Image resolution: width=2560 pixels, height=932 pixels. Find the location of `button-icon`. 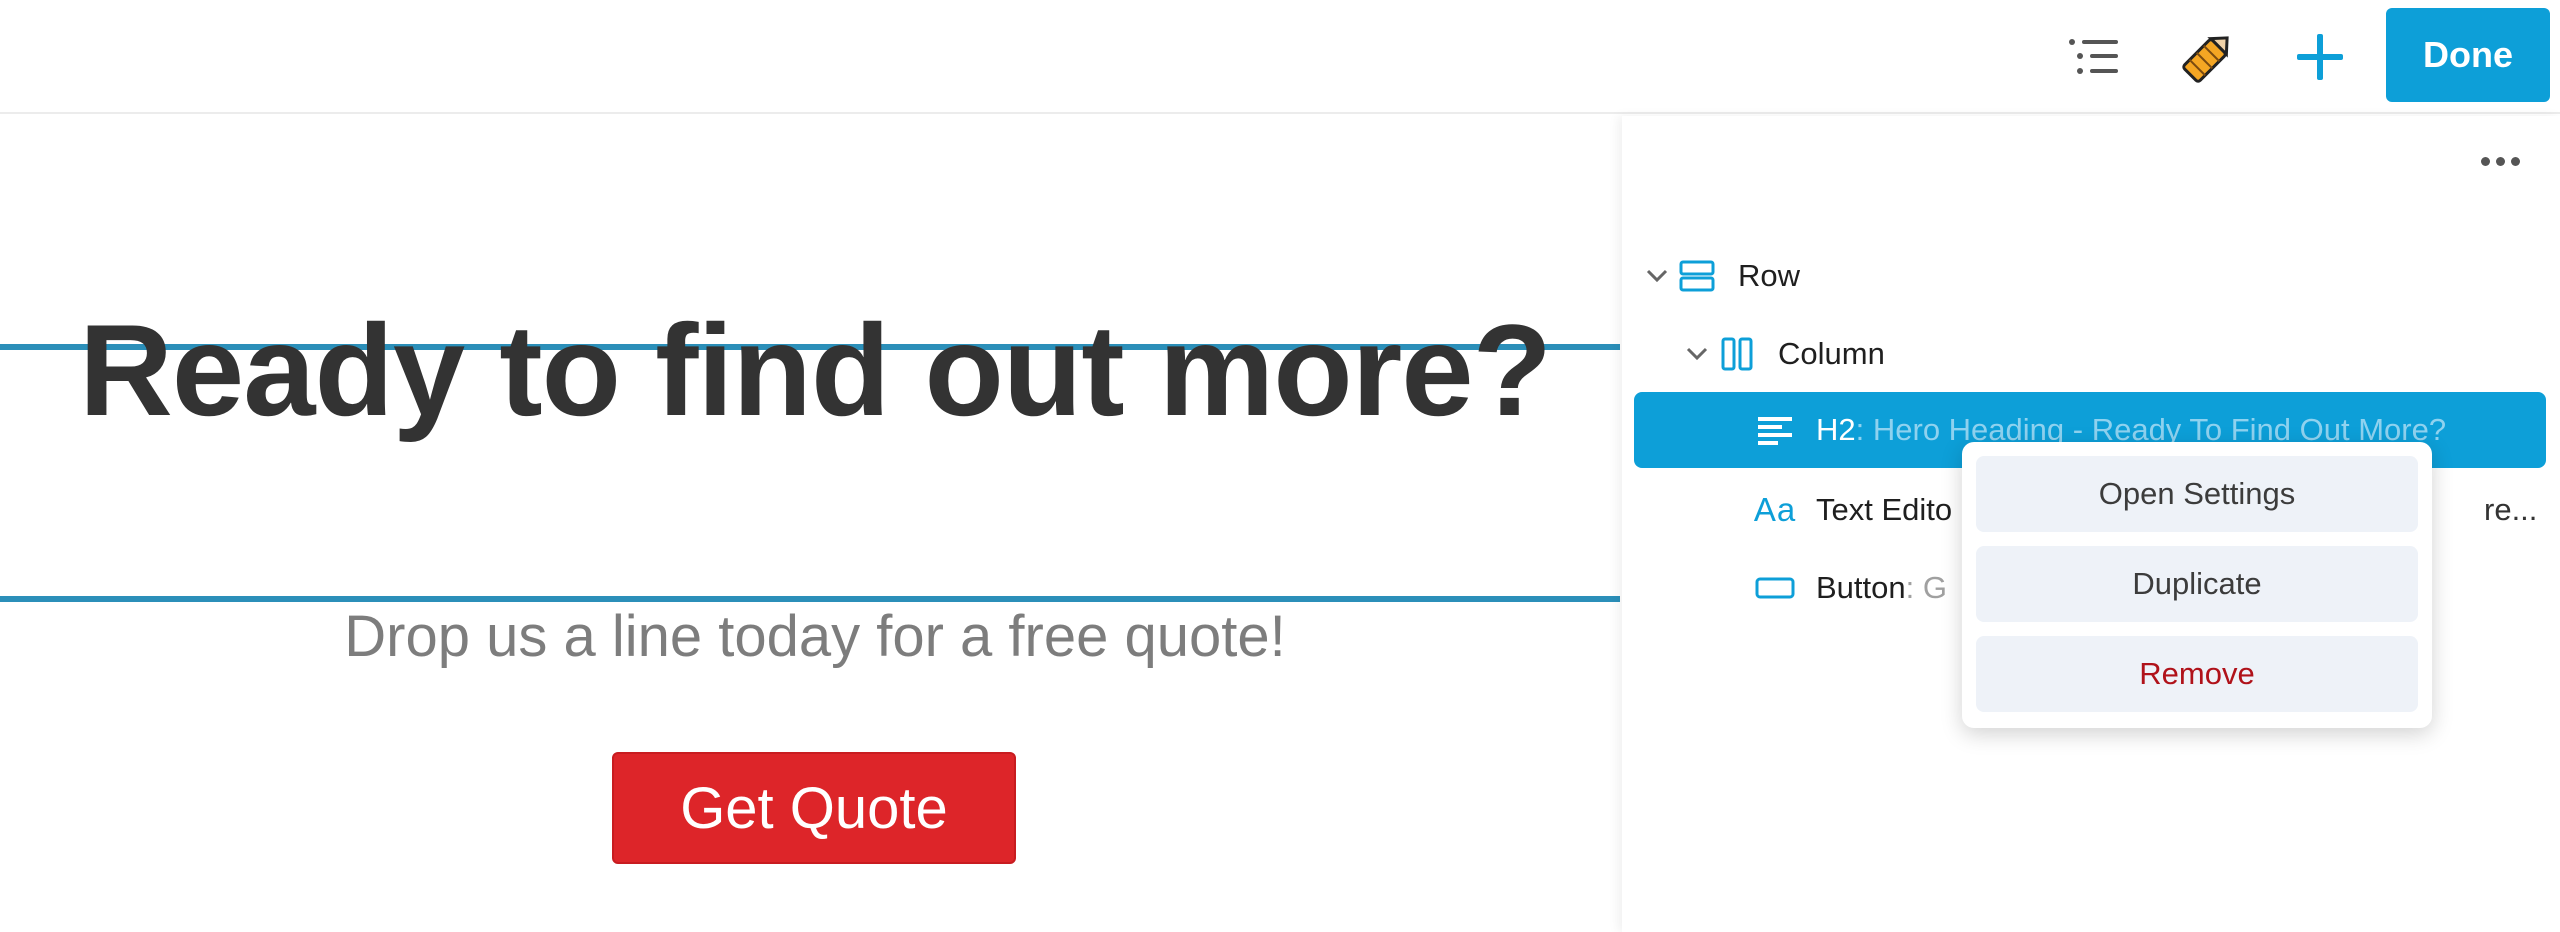

button-icon is located at coordinates (1775, 588).